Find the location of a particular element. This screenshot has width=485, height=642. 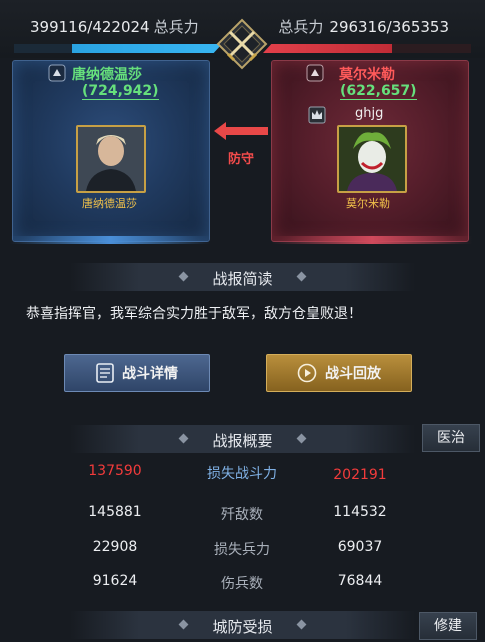

battle-replay-button: 战斗回放 is located at coordinates (339, 373).